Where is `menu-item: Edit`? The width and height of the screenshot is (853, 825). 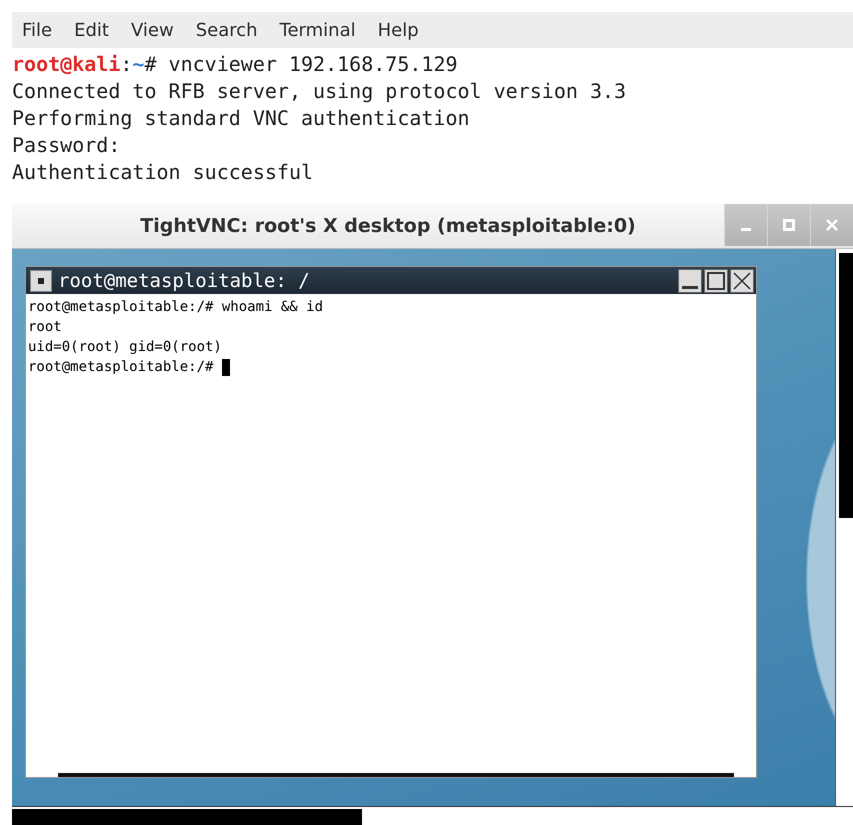 menu-item: Edit is located at coordinates (91, 30).